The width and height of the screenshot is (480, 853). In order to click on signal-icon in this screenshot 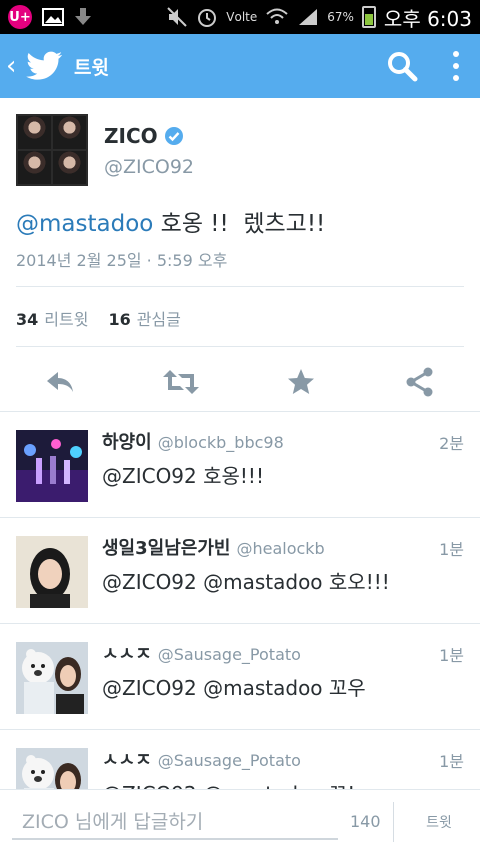, I will do `click(308, 17)`.